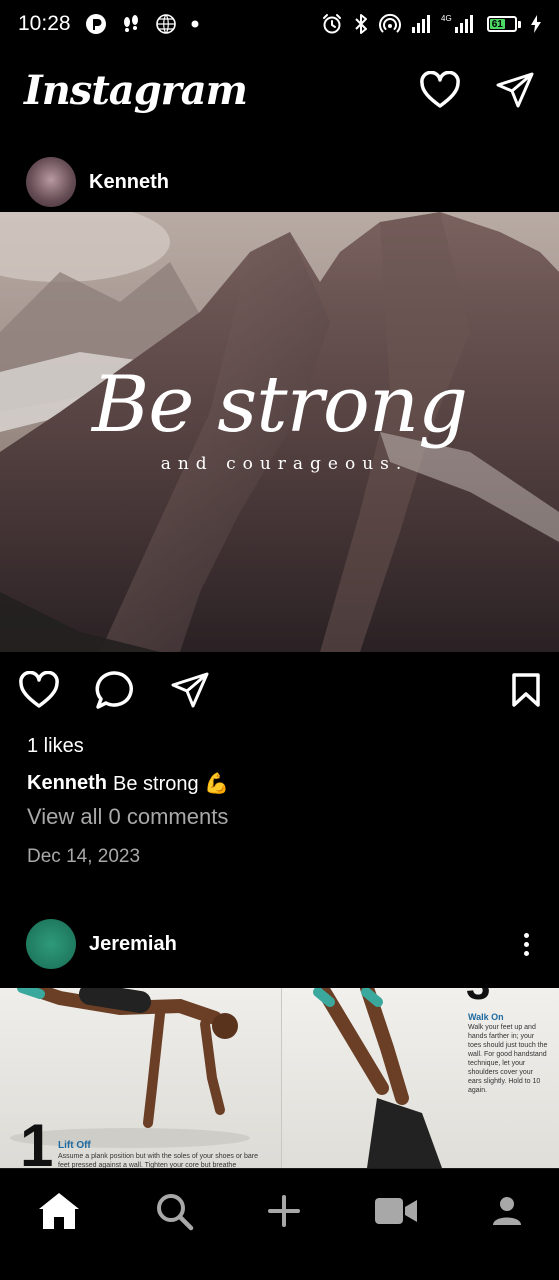  What do you see at coordinates (84, 856) in the screenshot?
I see `post-date: Dec 14, 2023` at bounding box center [84, 856].